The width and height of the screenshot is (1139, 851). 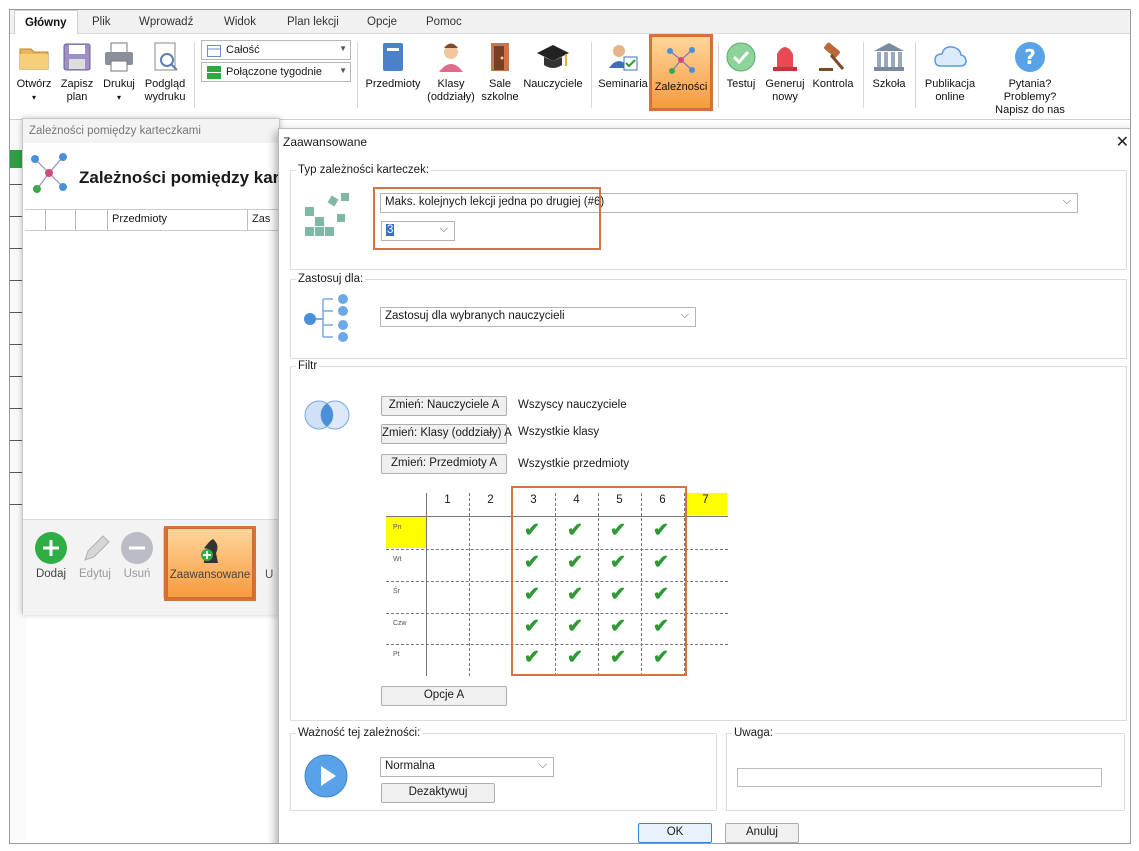 What do you see at coordinates (418, 231) in the screenshot?
I see `lesson-count-select: 3 ⌵` at bounding box center [418, 231].